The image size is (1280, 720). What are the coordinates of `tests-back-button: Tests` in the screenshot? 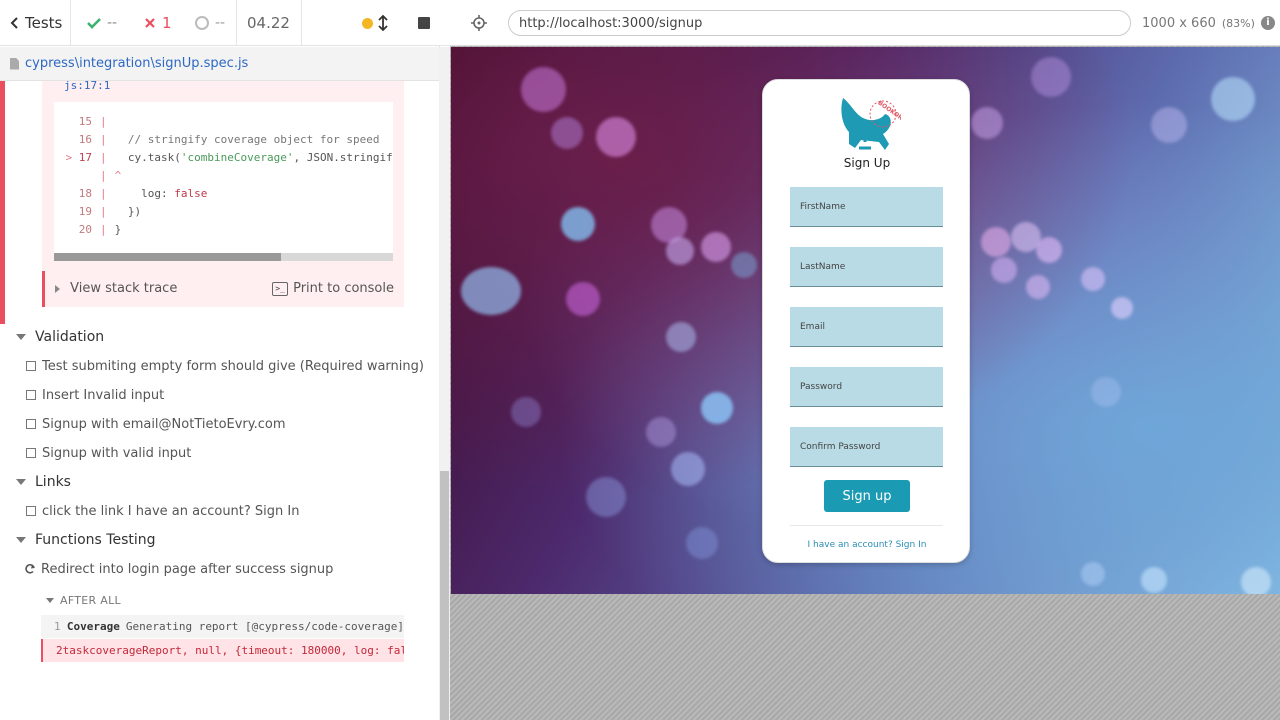 It's located at (36, 23).